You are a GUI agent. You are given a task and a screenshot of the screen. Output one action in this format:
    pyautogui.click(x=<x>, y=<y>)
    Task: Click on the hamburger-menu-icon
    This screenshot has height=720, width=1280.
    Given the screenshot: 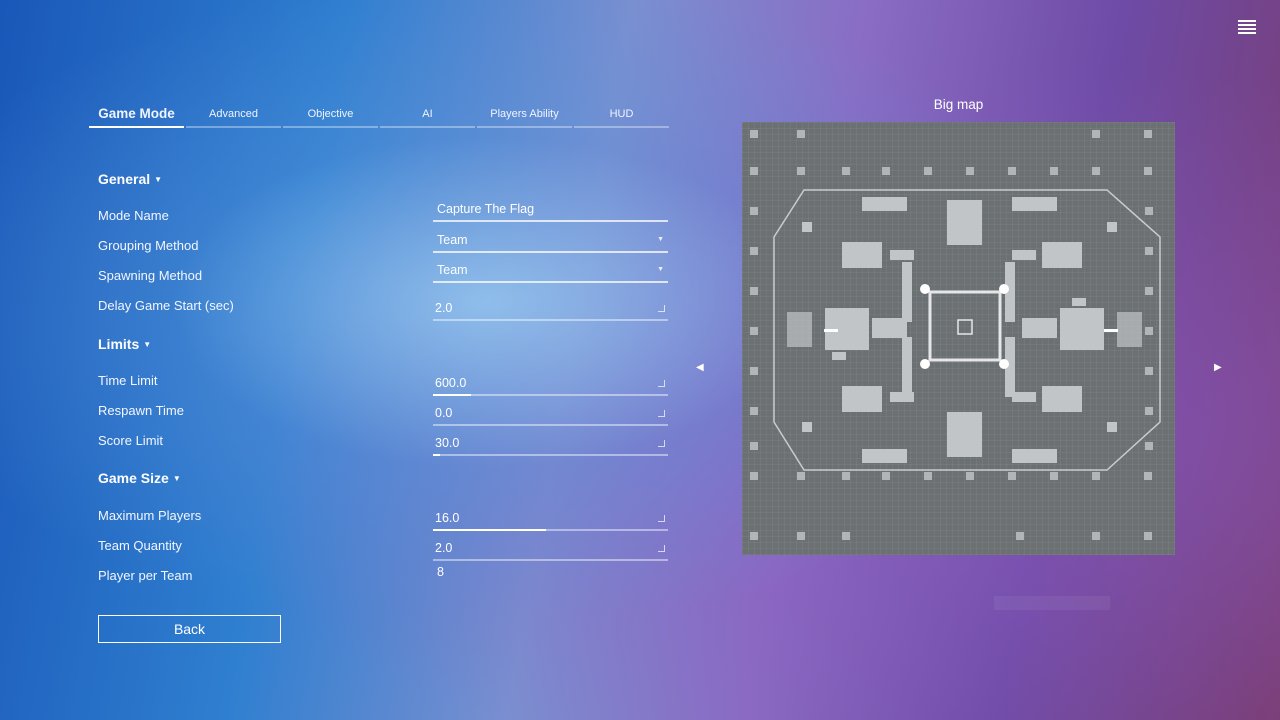 What is the action you would take?
    pyautogui.click(x=1247, y=29)
    